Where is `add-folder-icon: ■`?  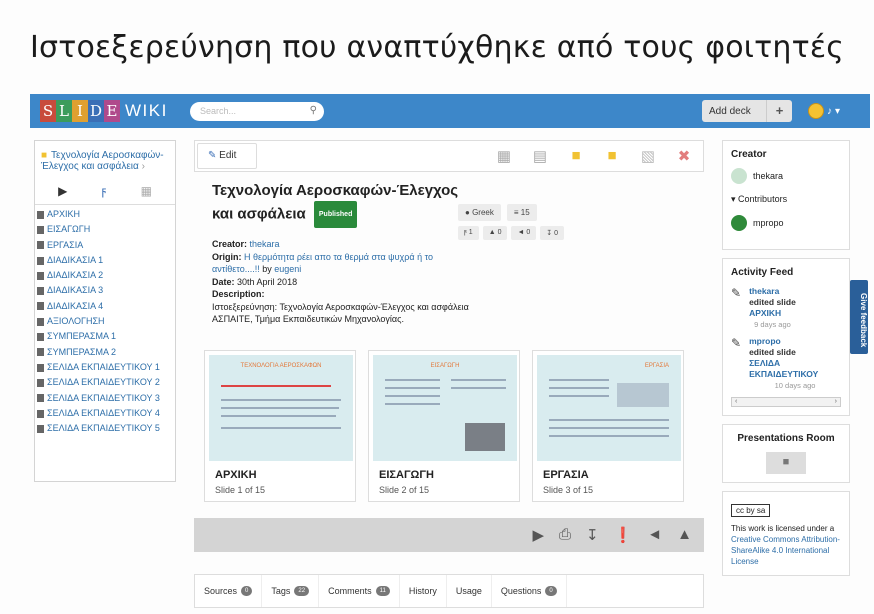 add-folder-icon: ■ is located at coordinates (576, 156).